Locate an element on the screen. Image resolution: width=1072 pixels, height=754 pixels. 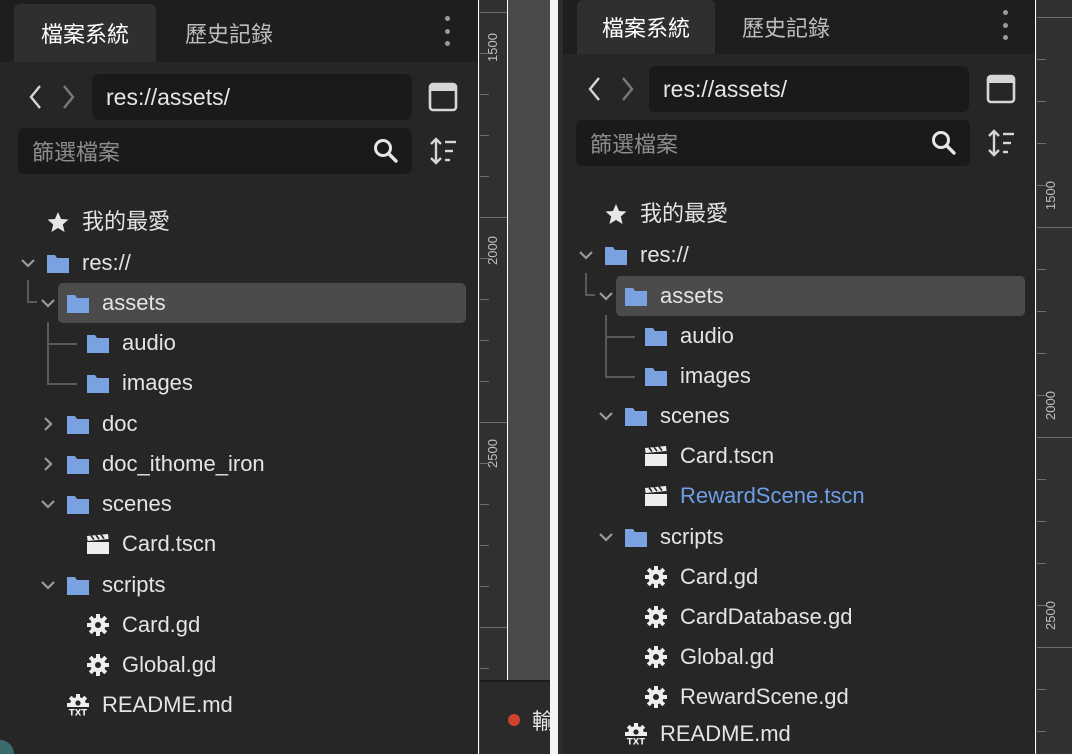
tree-item-label: RewardScene.gd is located at coordinates (764, 696).